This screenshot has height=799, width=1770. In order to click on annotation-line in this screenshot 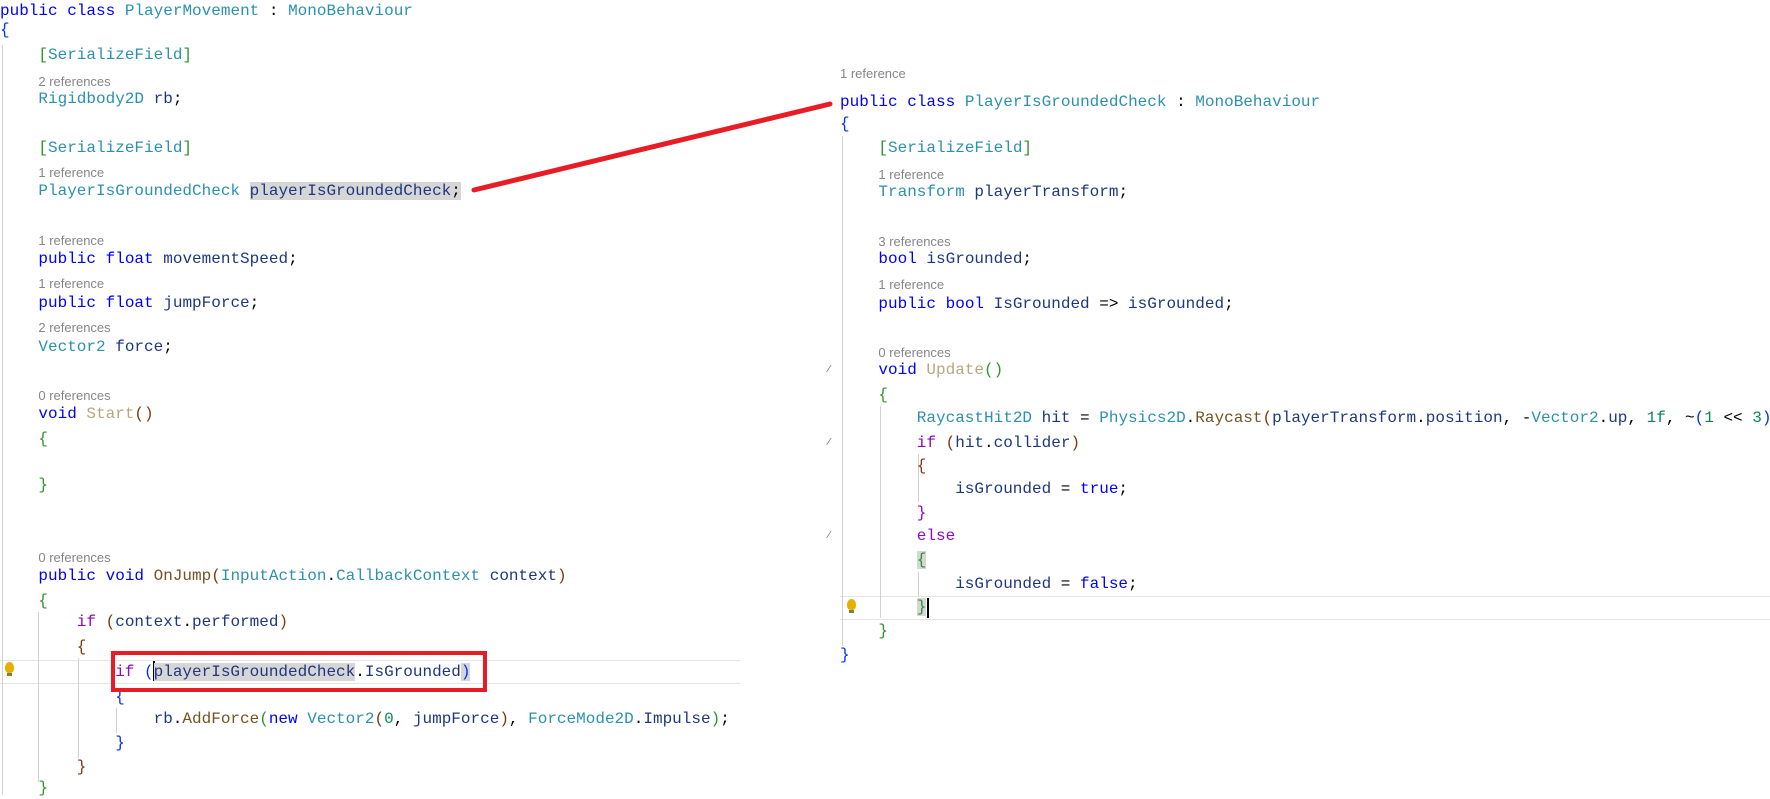, I will do `click(652, 147)`.